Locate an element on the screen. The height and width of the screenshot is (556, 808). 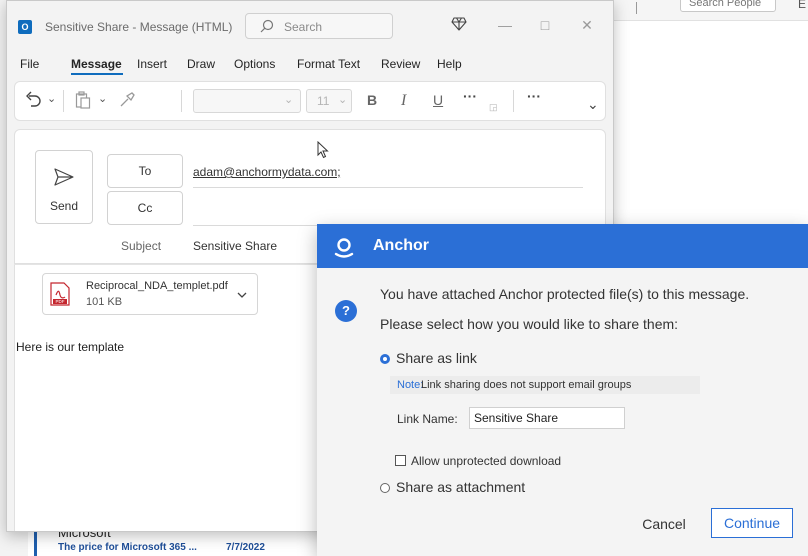
font-size-dropdown: 11 ⌄ is located at coordinates (329, 101).